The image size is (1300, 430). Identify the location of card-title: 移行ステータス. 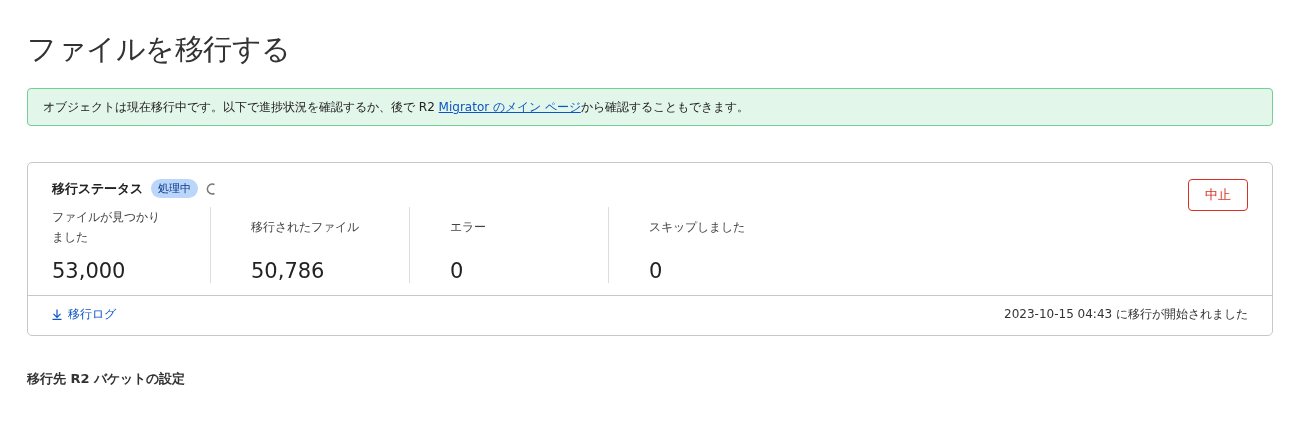
(97, 188).